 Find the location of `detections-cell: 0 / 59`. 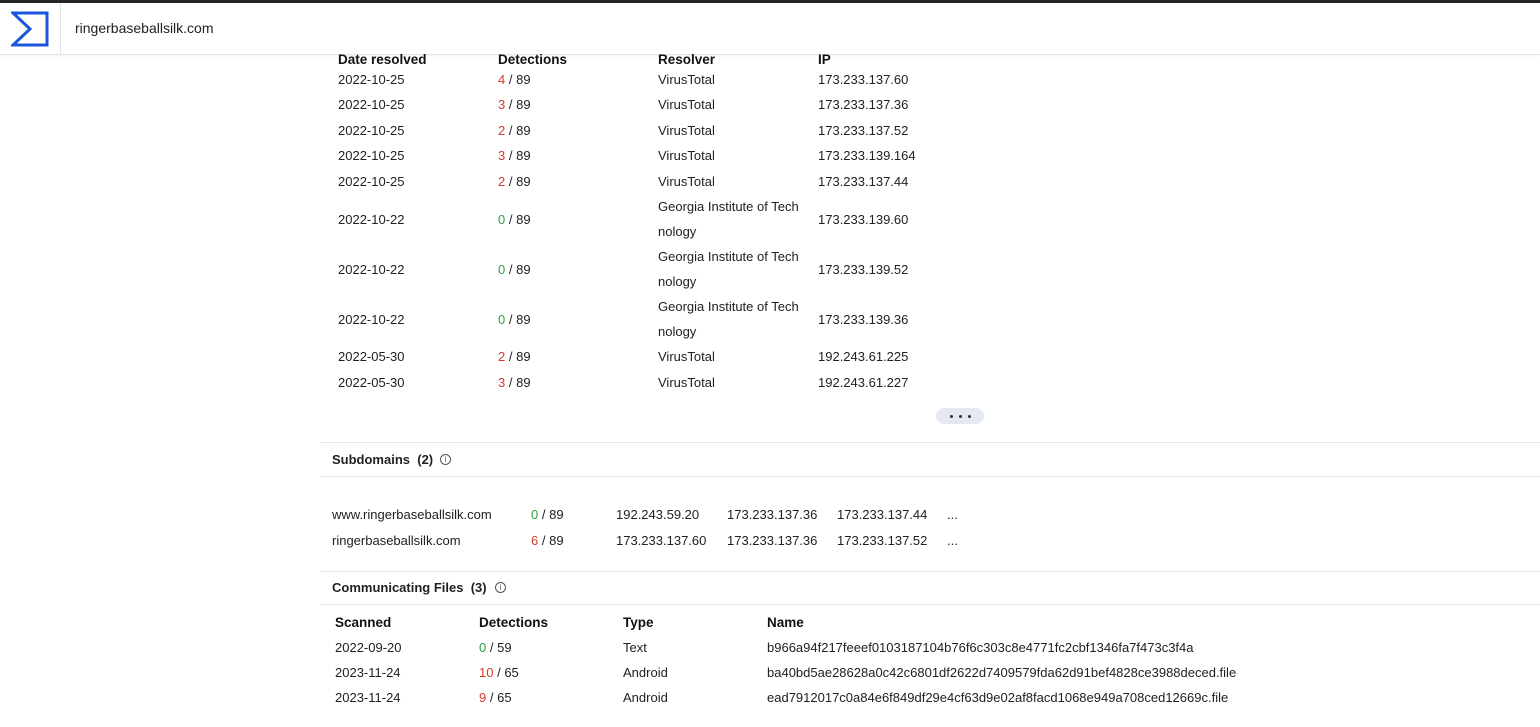

detections-cell: 0 / 59 is located at coordinates (495, 647).